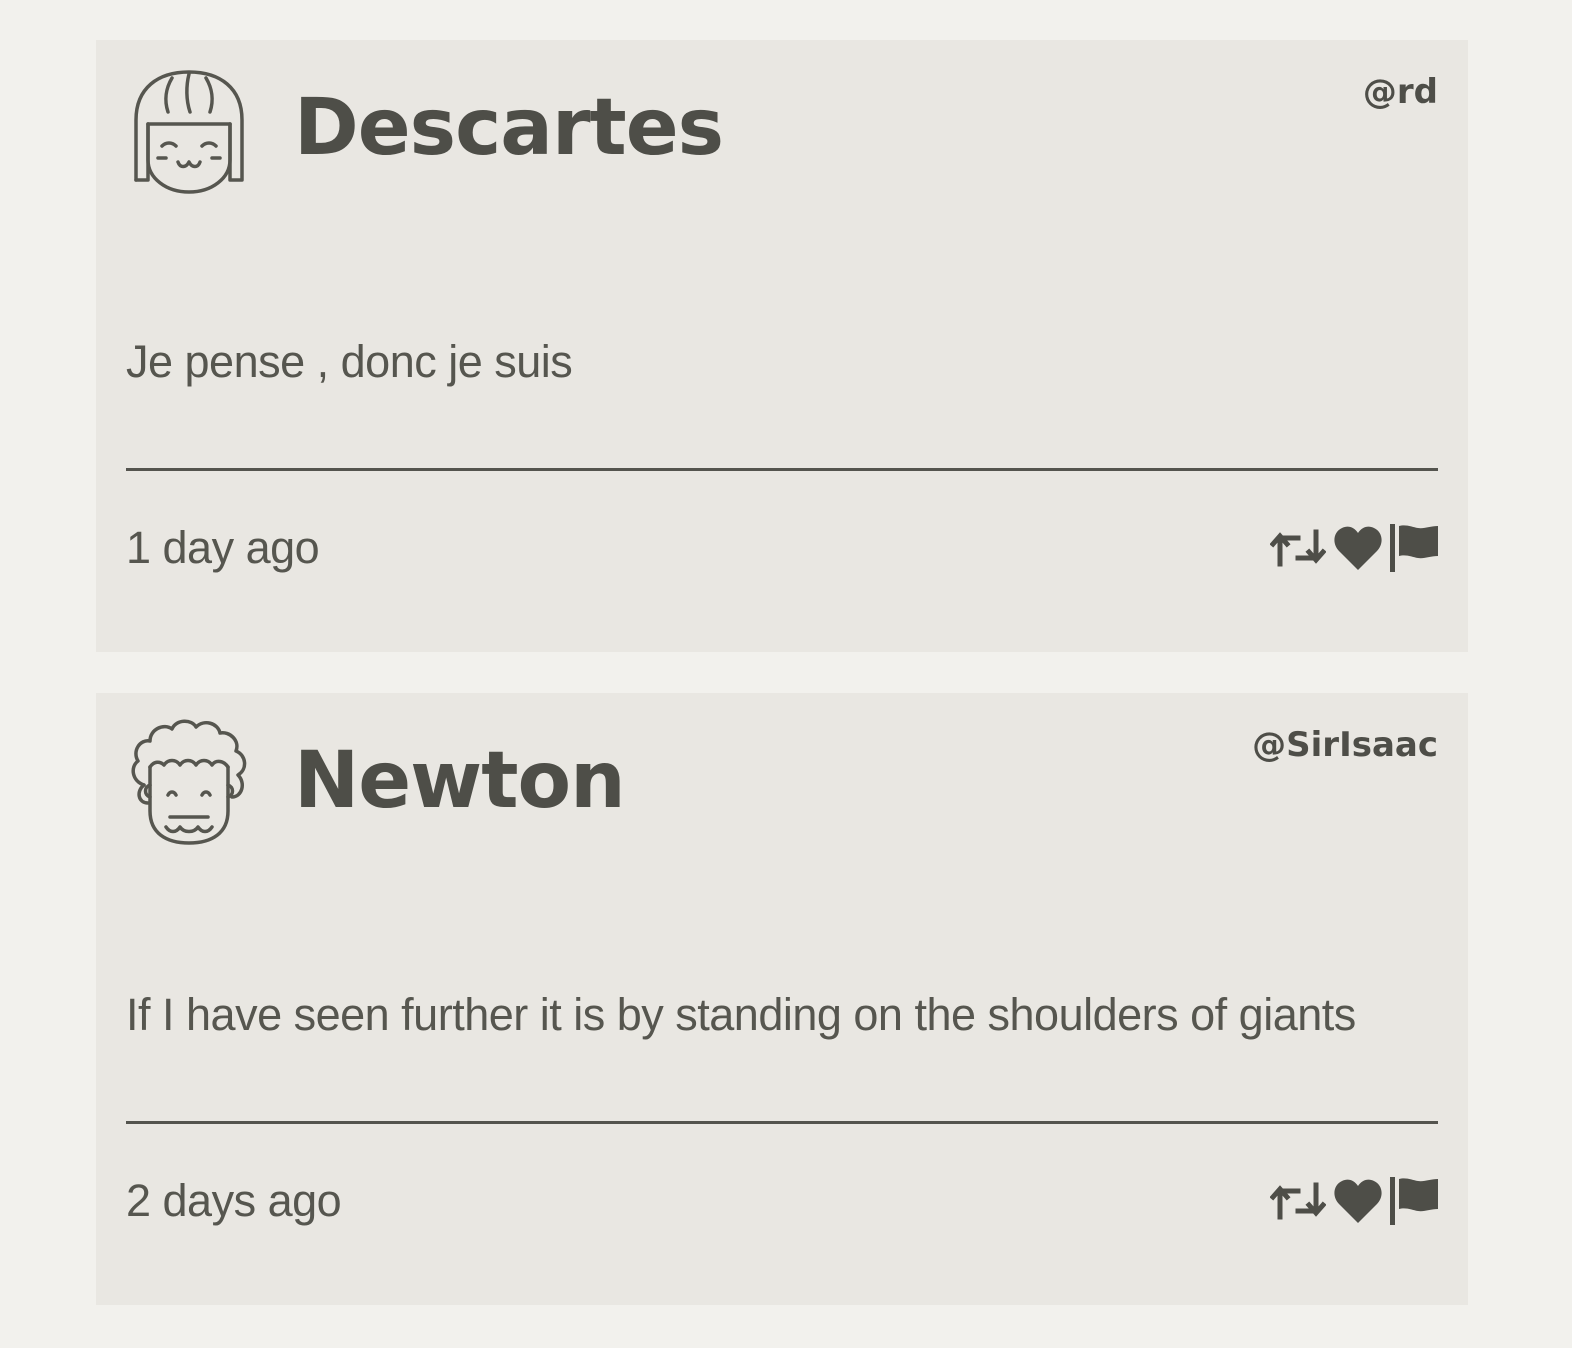 The image size is (1572, 1348). Describe the element at coordinates (509, 128) in the screenshot. I see `author-name: Descartes` at that location.